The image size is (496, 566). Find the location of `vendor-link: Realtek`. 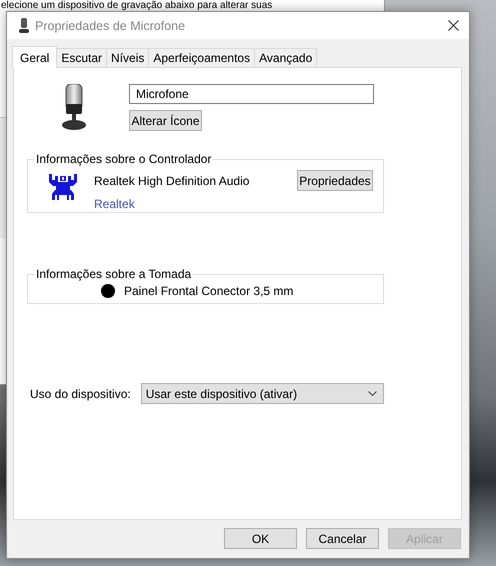

vendor-link: Realtek is located at coordinates (195, 204).